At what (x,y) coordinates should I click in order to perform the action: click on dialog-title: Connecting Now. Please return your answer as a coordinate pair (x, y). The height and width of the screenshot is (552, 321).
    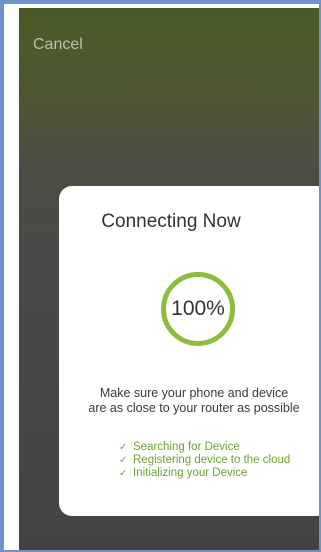
    Looking at the image, I should click on (171, 221).